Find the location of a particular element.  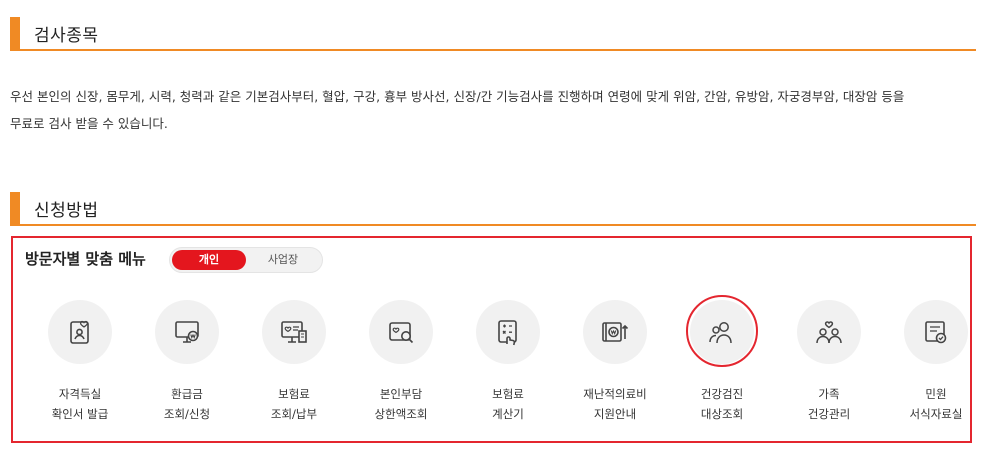

document-check-icon is located at coordinates (936, 332).